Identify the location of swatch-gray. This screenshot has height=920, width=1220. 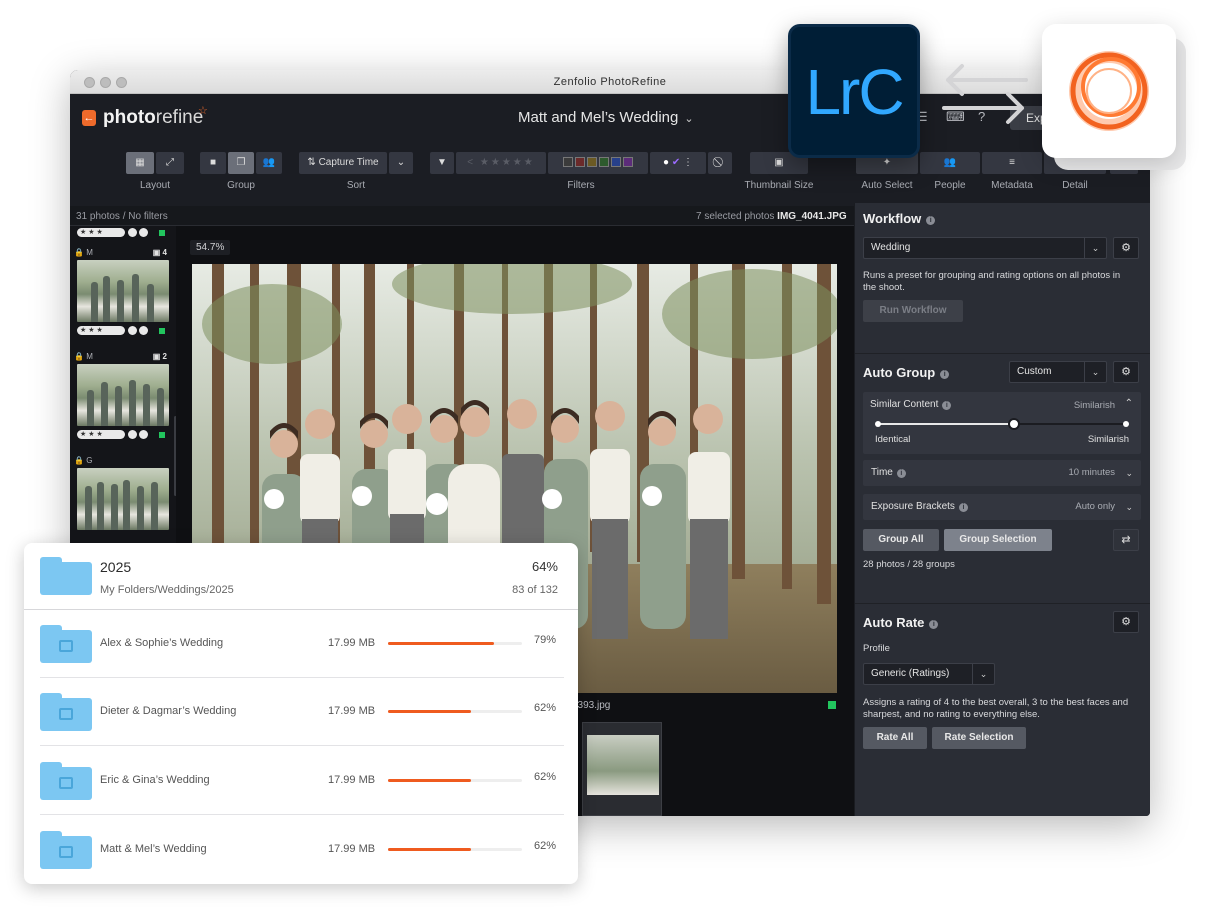
(568, 162).